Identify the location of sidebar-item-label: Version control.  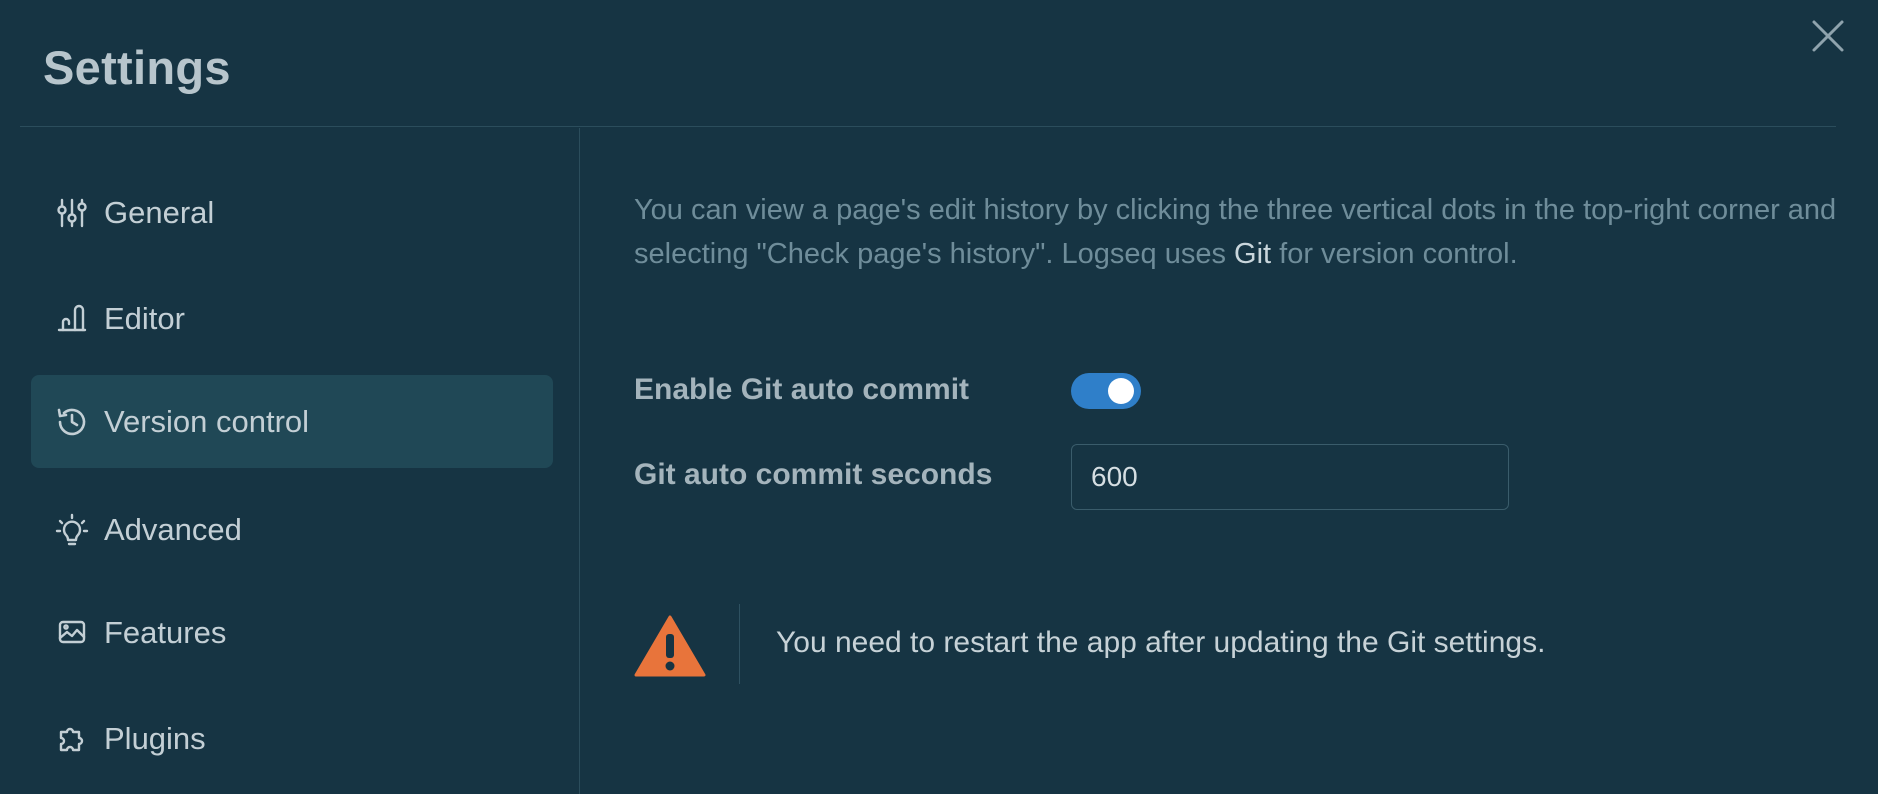
(207, 421).